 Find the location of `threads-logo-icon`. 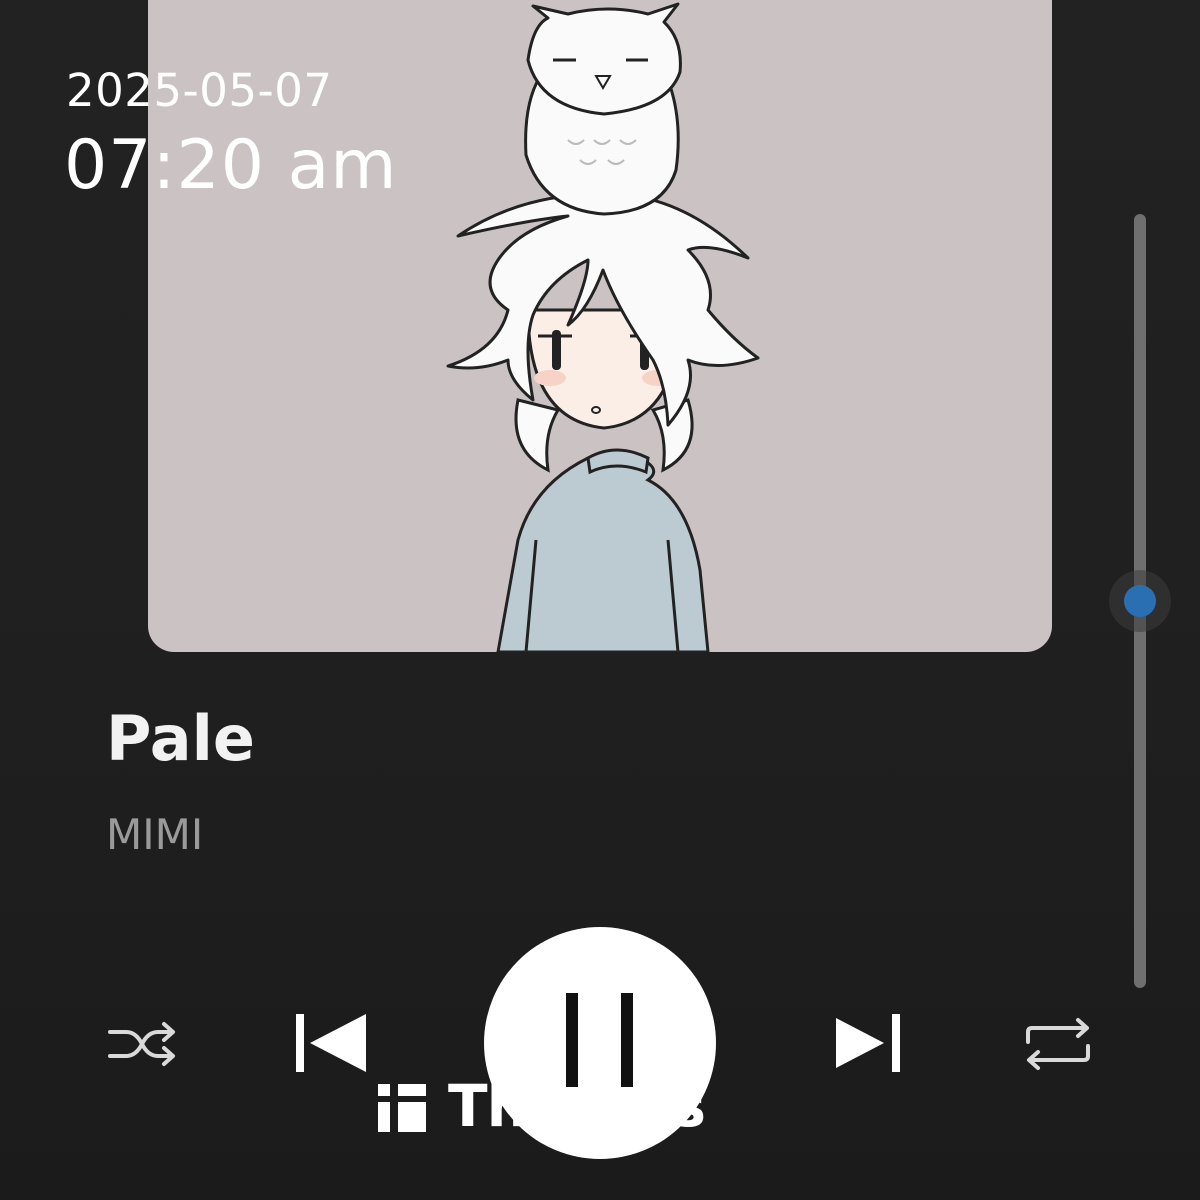

threads-logo-icon is located at coordinates (402, 1108).